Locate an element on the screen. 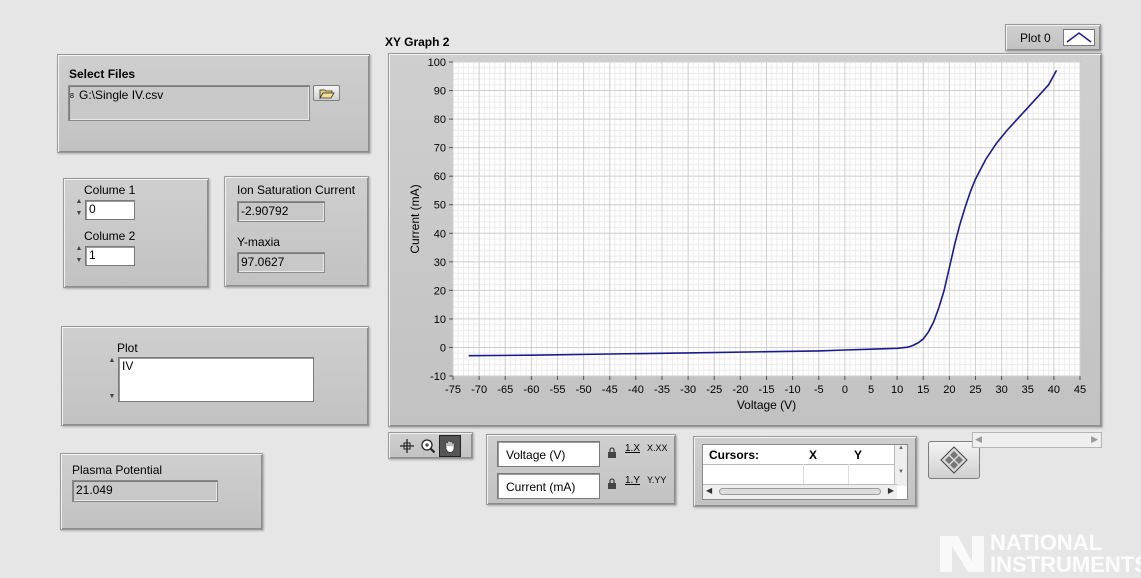 This screenshot has height=578, width=1141. column1-spinner: ▲ ▼ is located at coordinates (79, 209).